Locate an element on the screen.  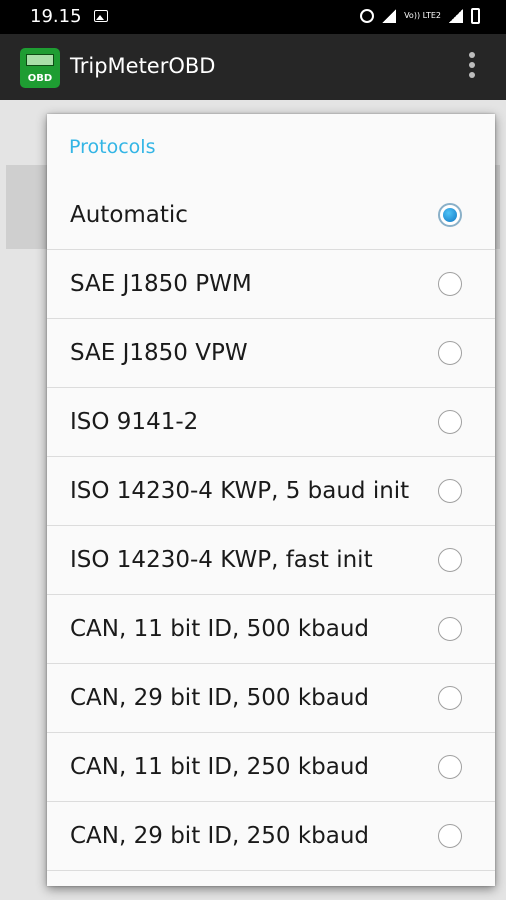
protocol-option-label: SAE J1850 VPW is located at coordinates (159, 353).